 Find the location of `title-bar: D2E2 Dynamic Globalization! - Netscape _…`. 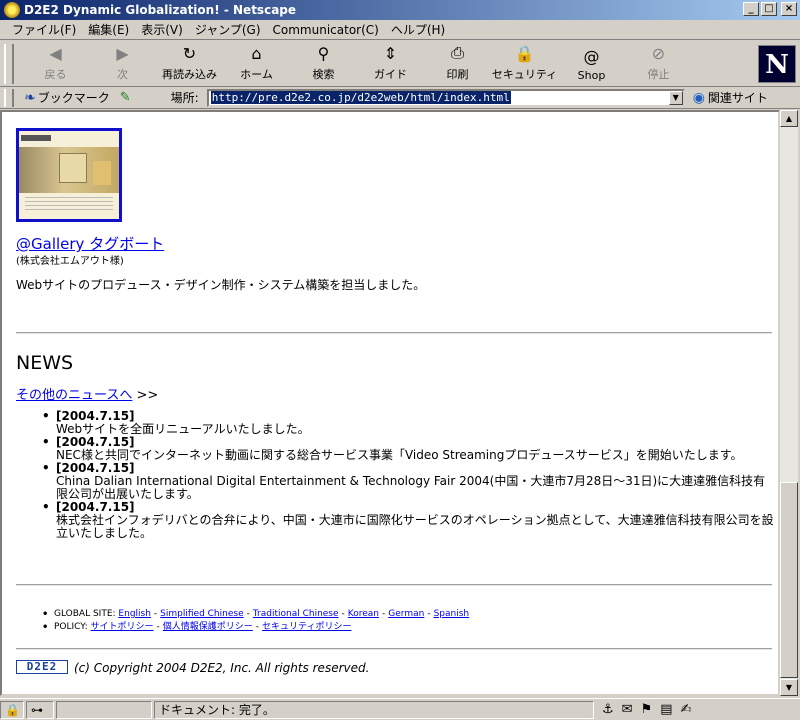

title-bar: D2E2 Dynamic Globalization! - Netscape _… is located at coordinates (400, 10).